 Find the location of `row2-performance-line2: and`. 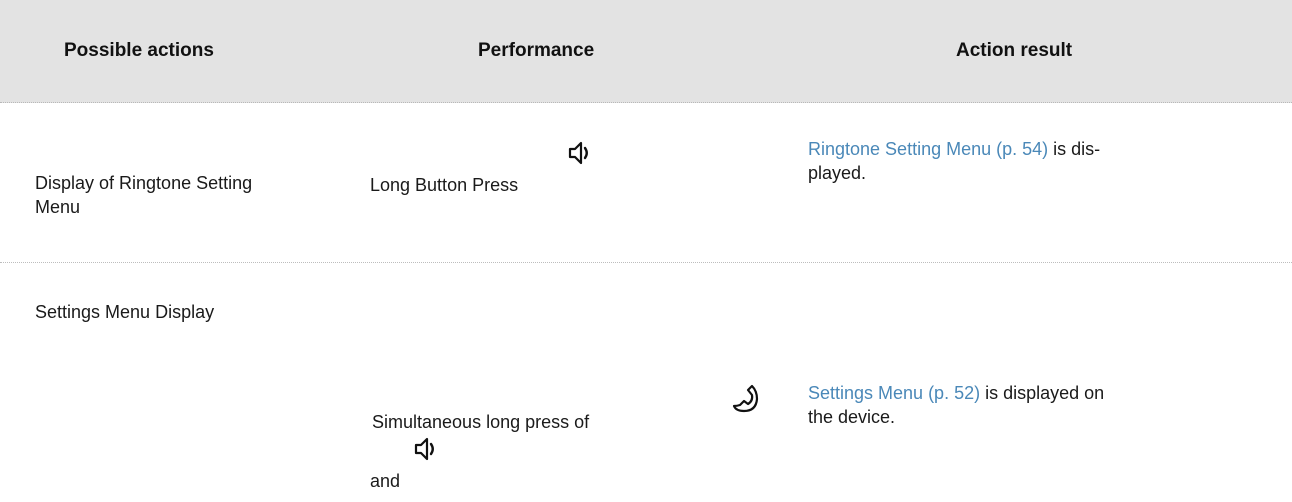

row2-performance-line2: and is located at coordinates (385, 481).